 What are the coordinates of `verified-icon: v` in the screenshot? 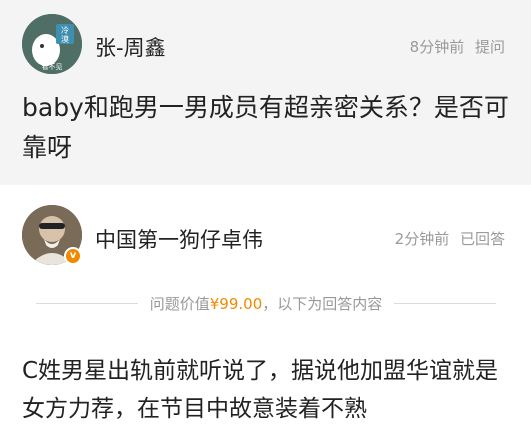 It's located at (73, 256).